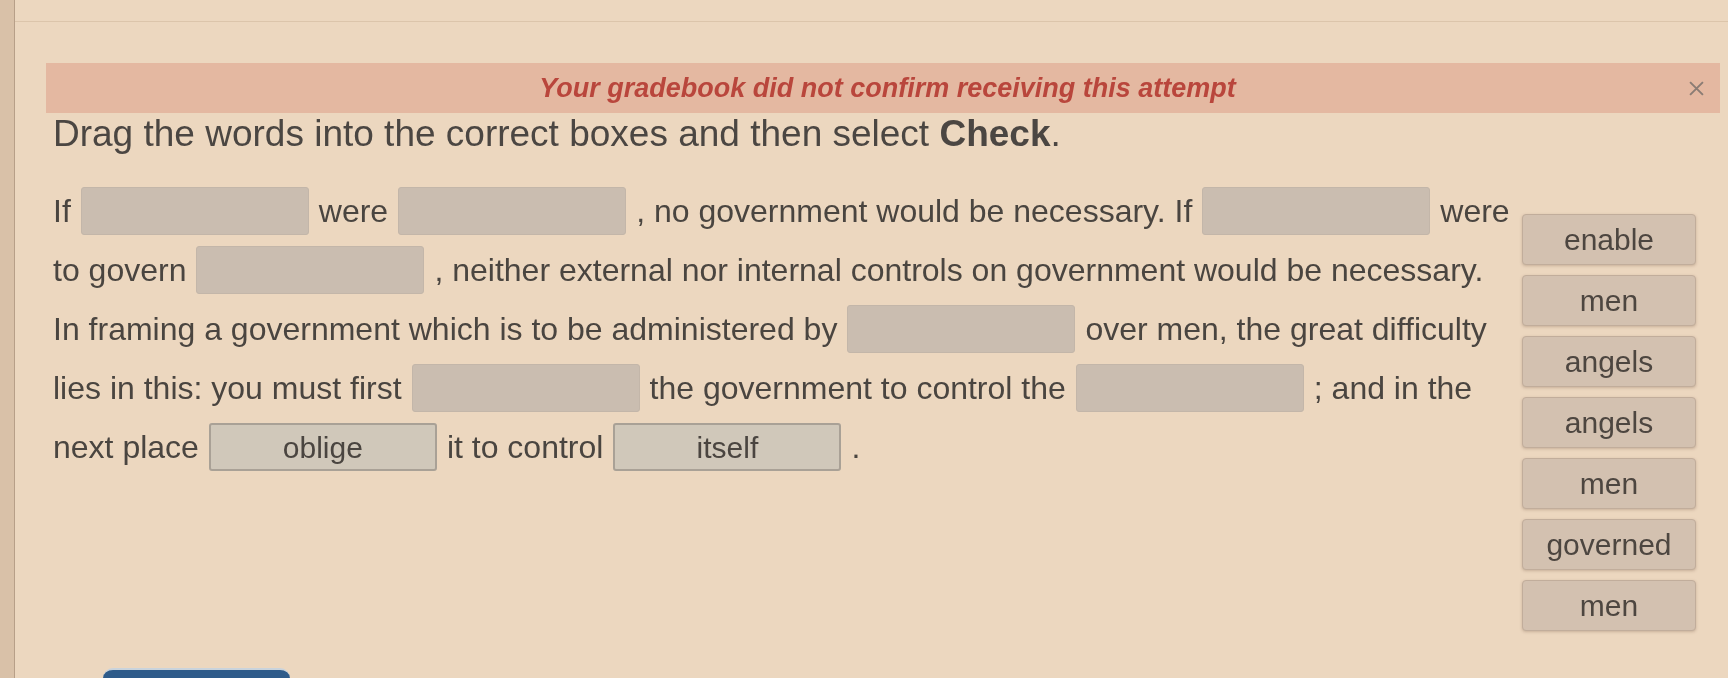  Describe the element at coordinates (1286, 329) in the screenshot. I see `passage-text: over men, the great difficulty` at that location.